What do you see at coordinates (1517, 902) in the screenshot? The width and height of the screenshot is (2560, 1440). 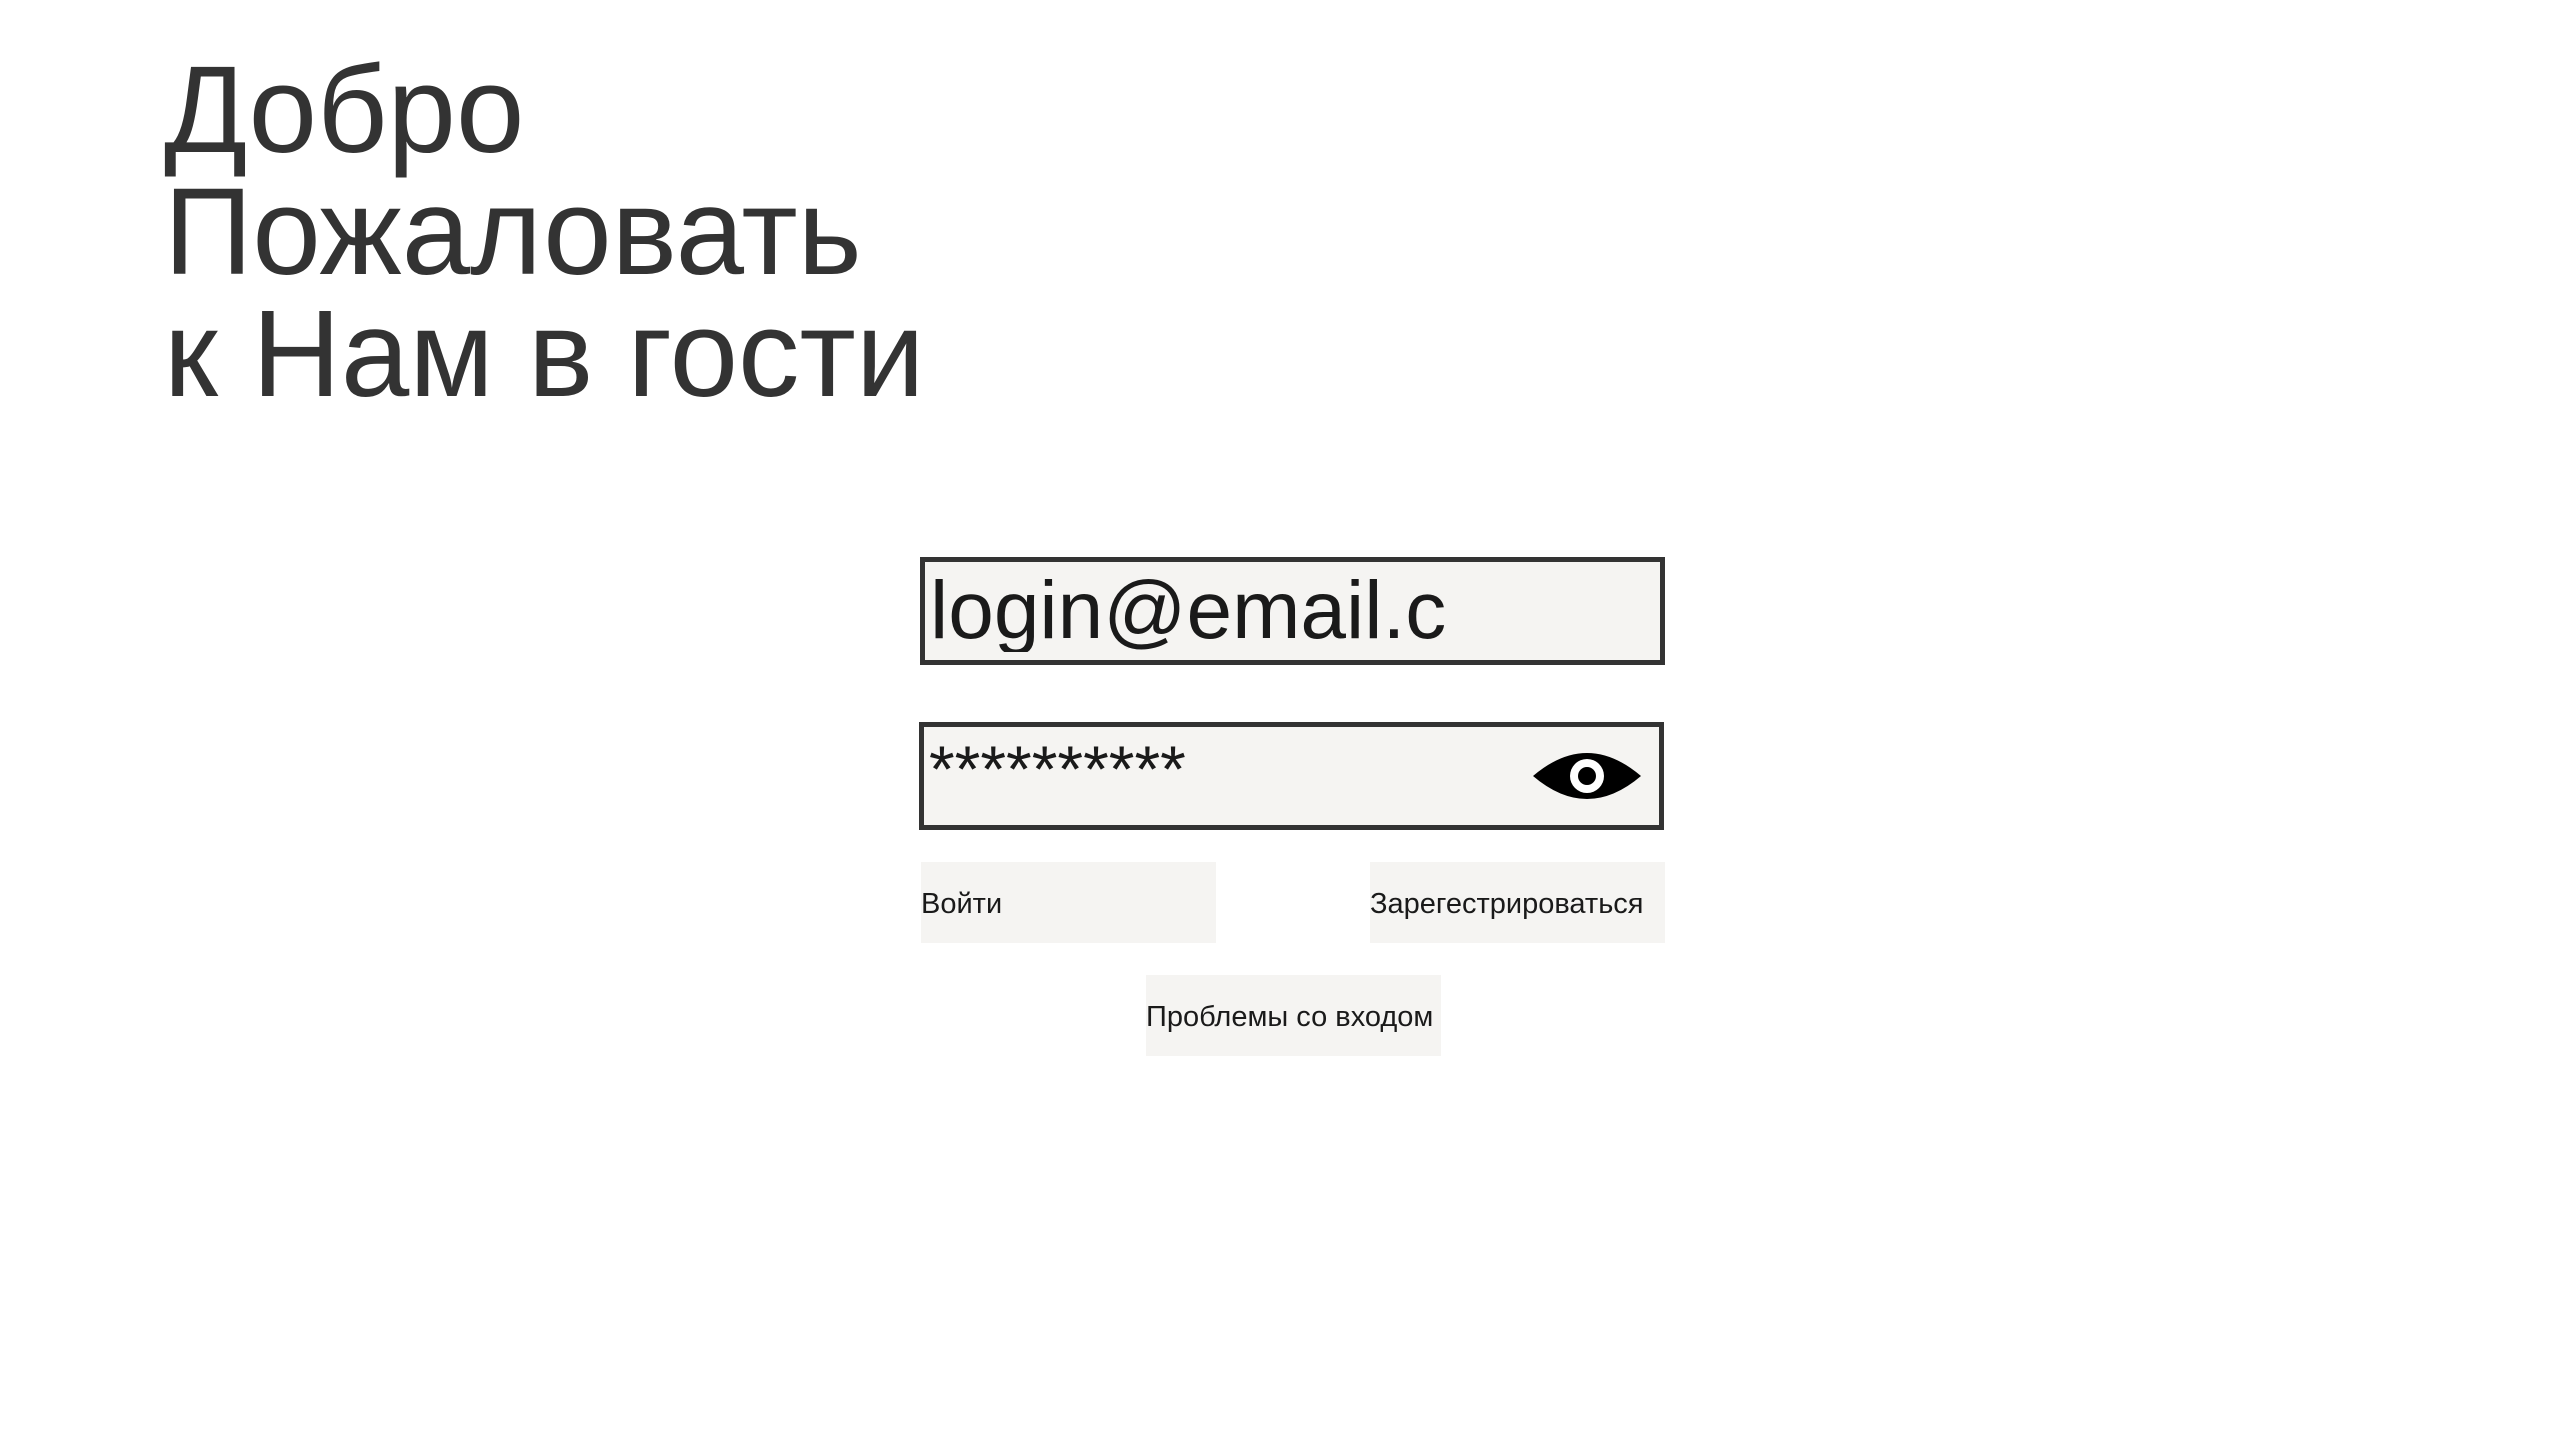 I see `register-button: Зарегестрироваться` at bounding box center [1517, 902].